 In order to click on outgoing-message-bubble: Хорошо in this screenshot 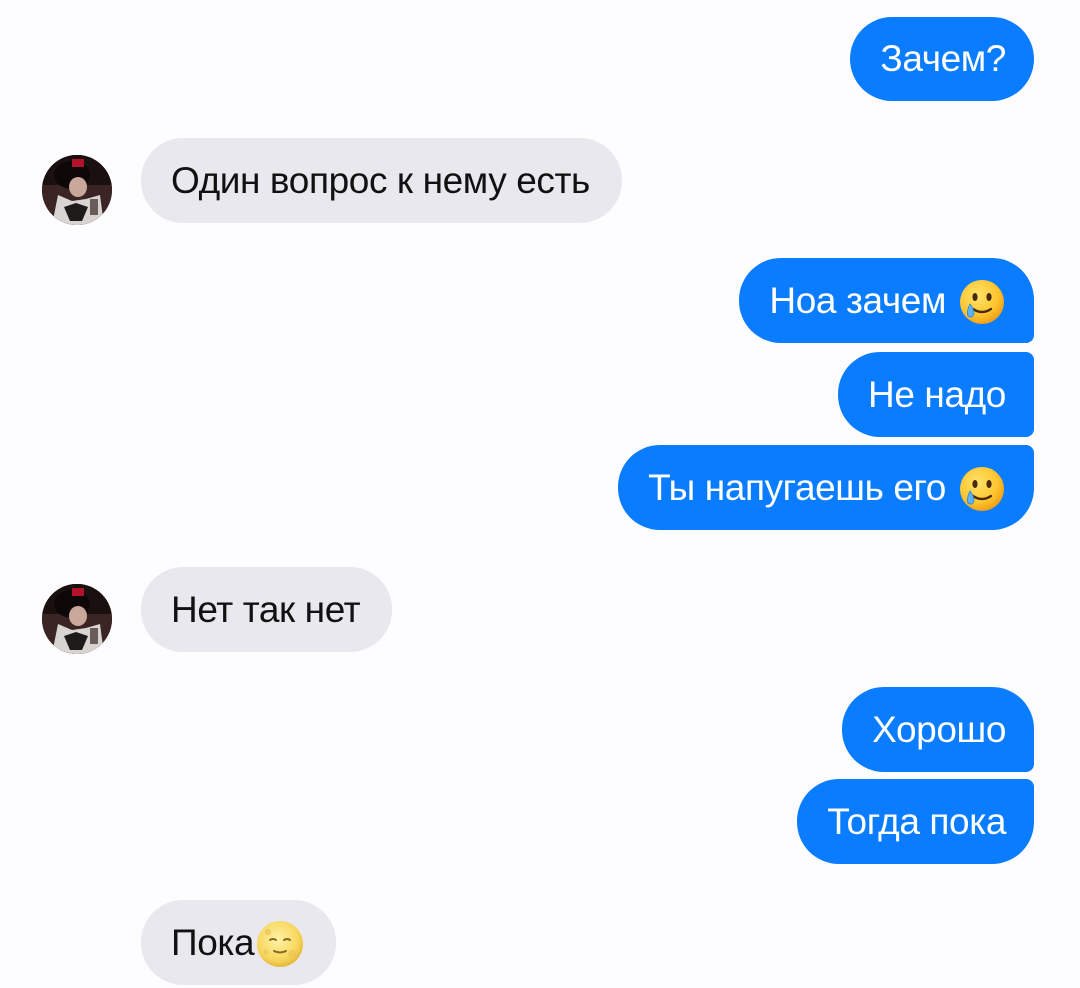, I will do `click(938, 729)`.